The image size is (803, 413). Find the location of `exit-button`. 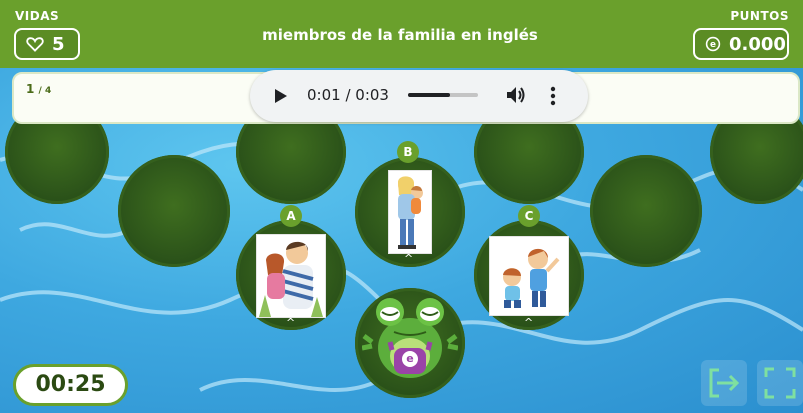

exit-button is located at coordinates (724, 383).